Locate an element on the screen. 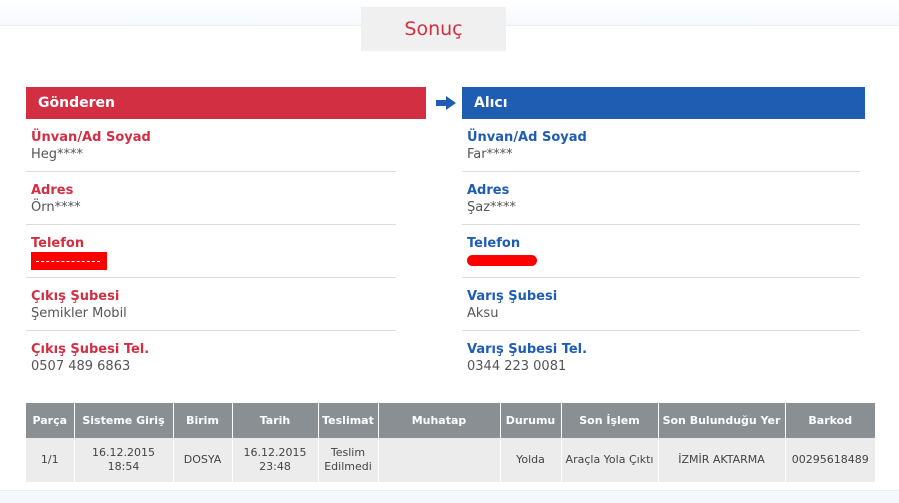 The height and width of the screenshot is (503, 899). col-muhatap: Muhatap is located at coordinates (439, 420).